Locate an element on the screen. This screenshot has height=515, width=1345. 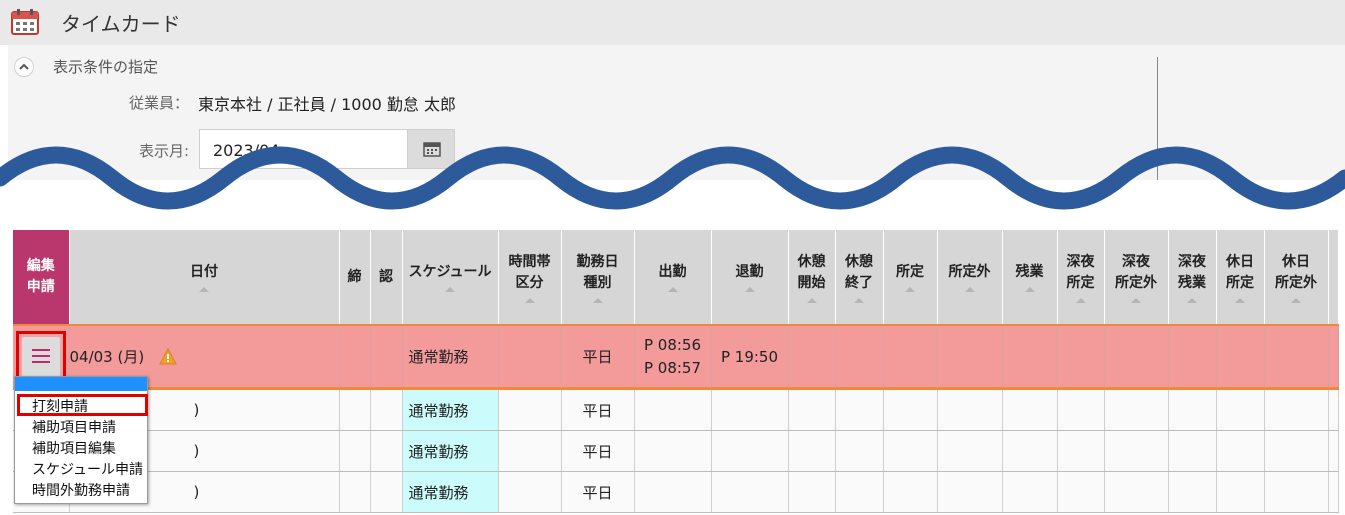
header-night-overtime: 深夜 残業 is located at coordinates (1192, 277).